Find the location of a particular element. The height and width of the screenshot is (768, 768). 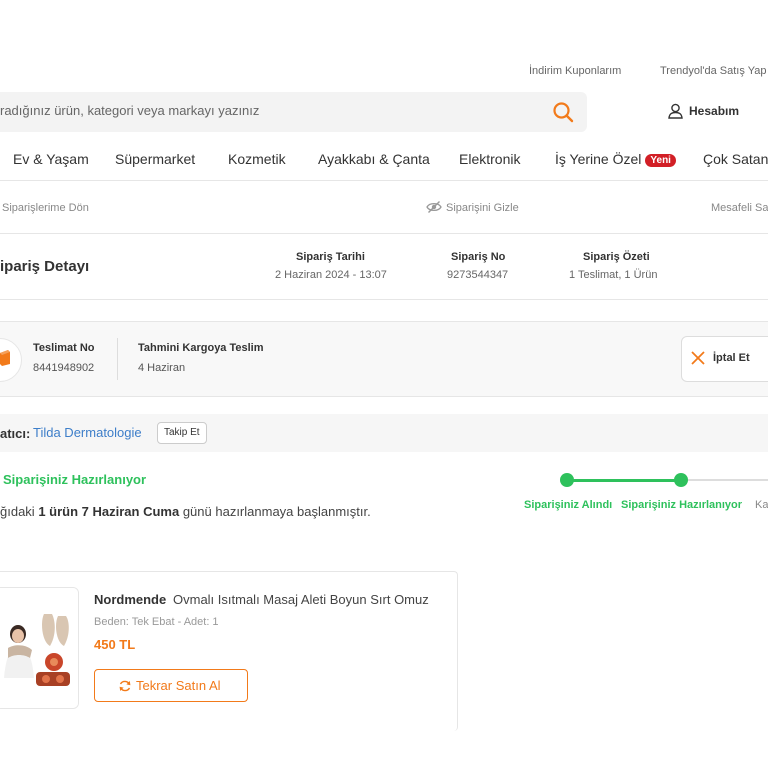

eye-off-icon is located at coordinates (434, 207).